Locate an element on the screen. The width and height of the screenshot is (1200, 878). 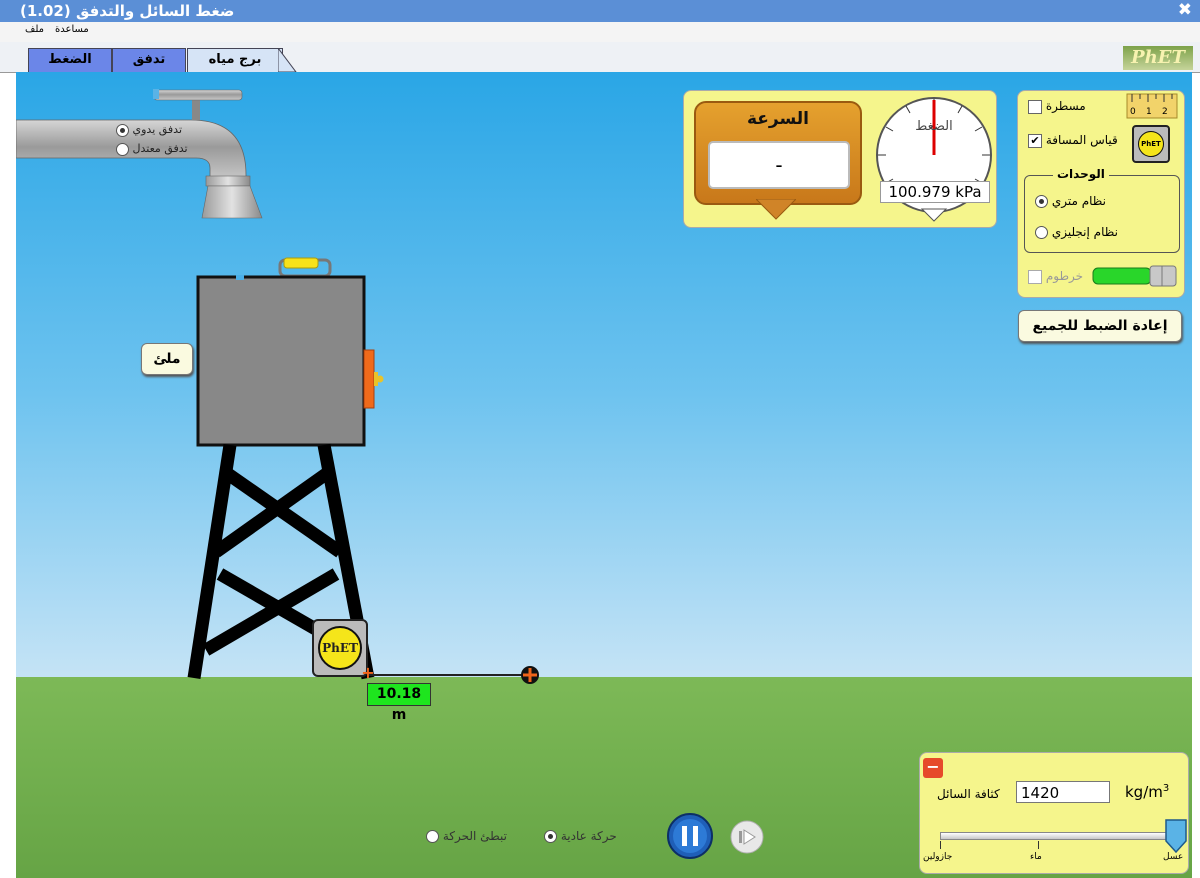
tape-end-crosshair-icon is located at coordinates (530, 675).